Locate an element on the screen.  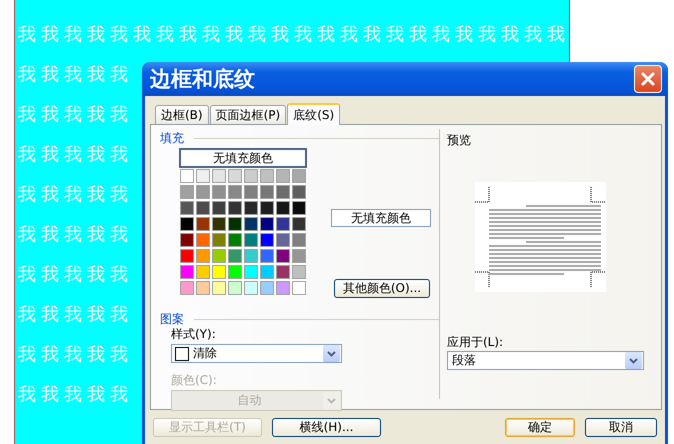
dialog-button: 确定 is located at coordinates (540, 427).